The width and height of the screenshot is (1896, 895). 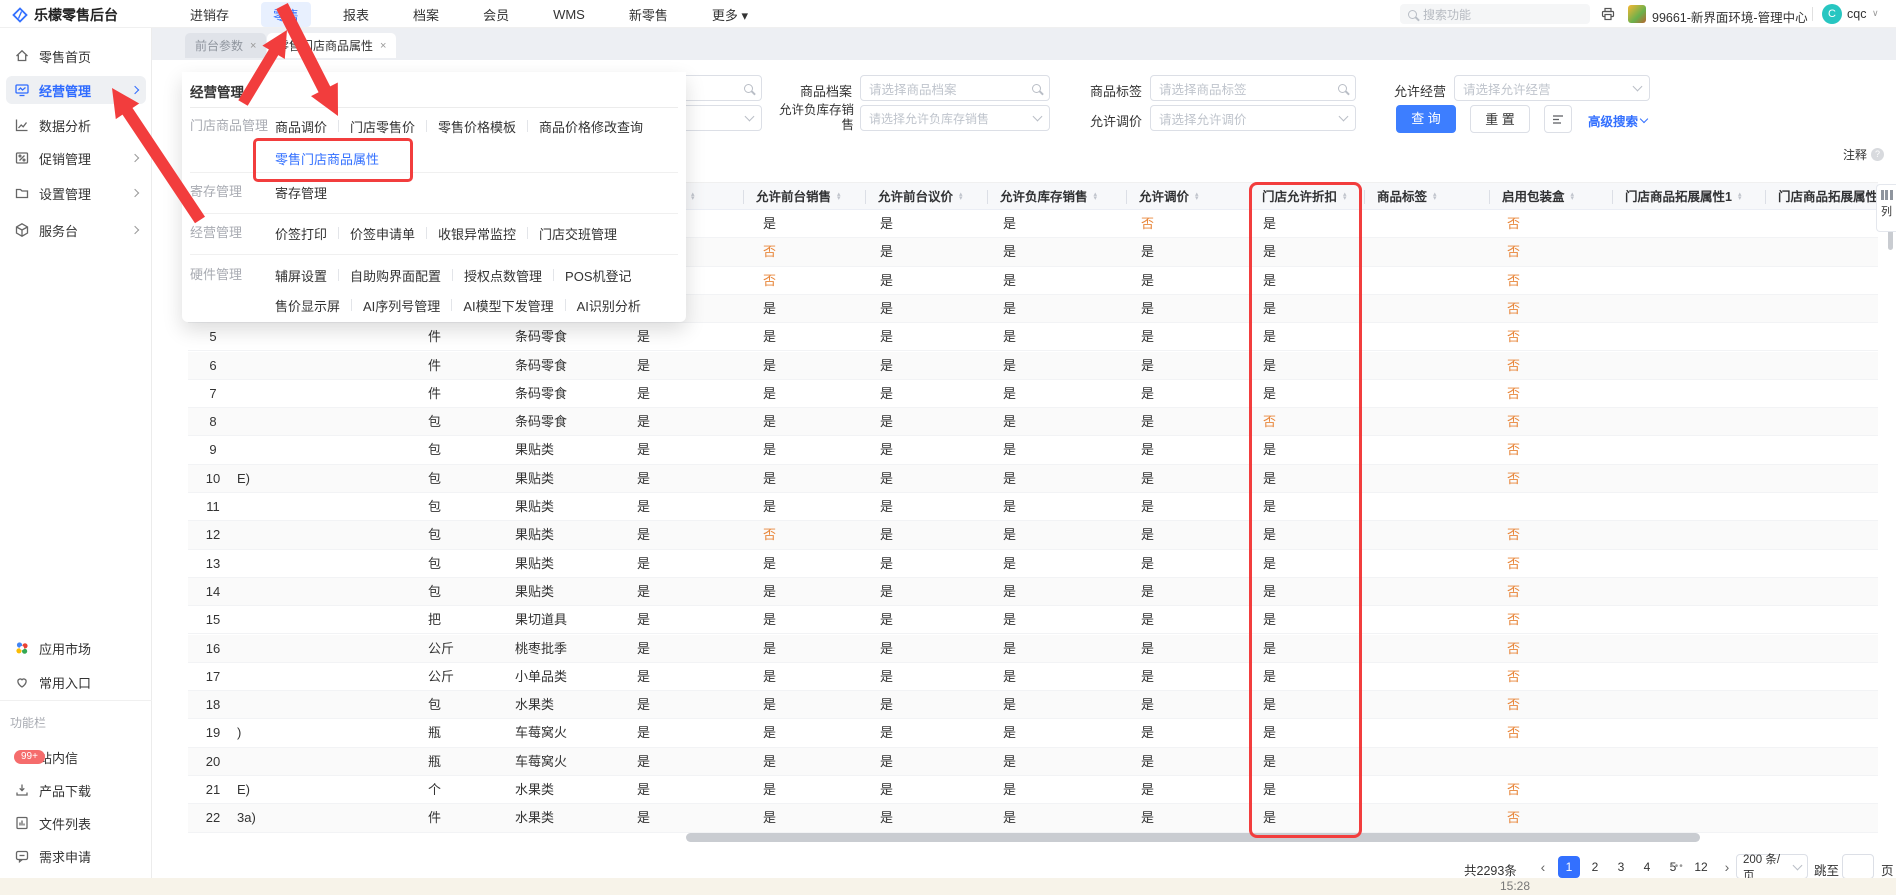 What do you see at coordinates (1033, 592) in the screenshot?
I see `table-row: 14 包 果贴类 是 是 是 是 是 是 否` at bounding box center [1033, 592].